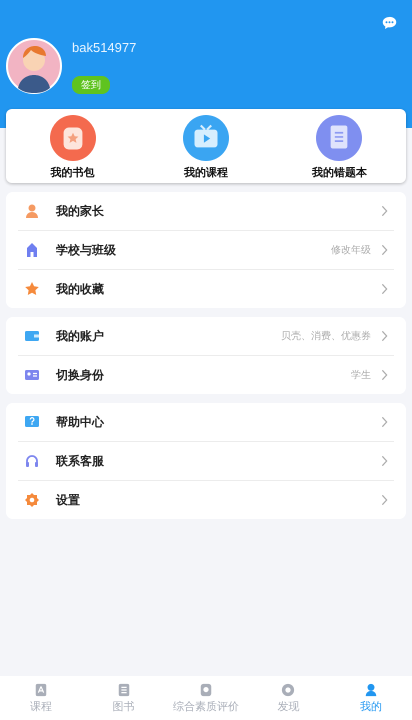 Image resolution: width=412 pixels, height=720 pixels. I want to click on document-icon, so click(339, 138).